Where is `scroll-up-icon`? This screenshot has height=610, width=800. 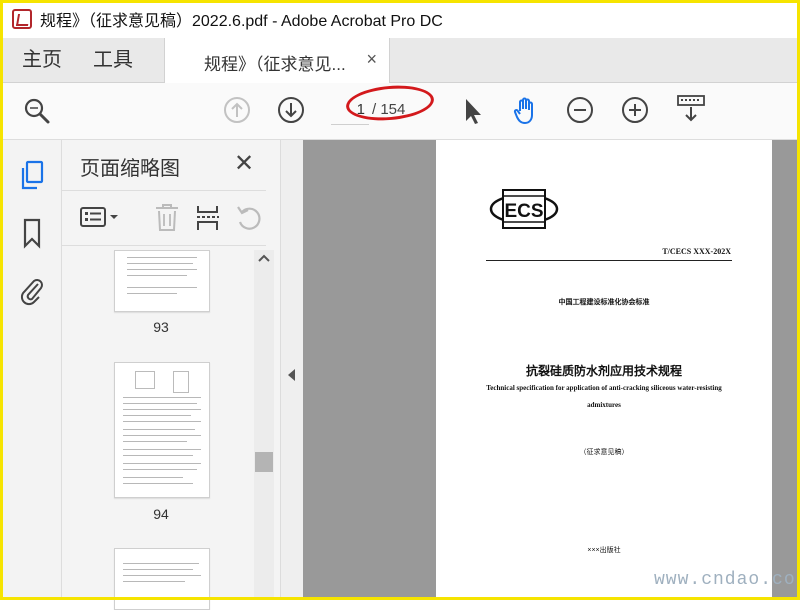 scroll-up-icon is located at coordinates (264, 259).